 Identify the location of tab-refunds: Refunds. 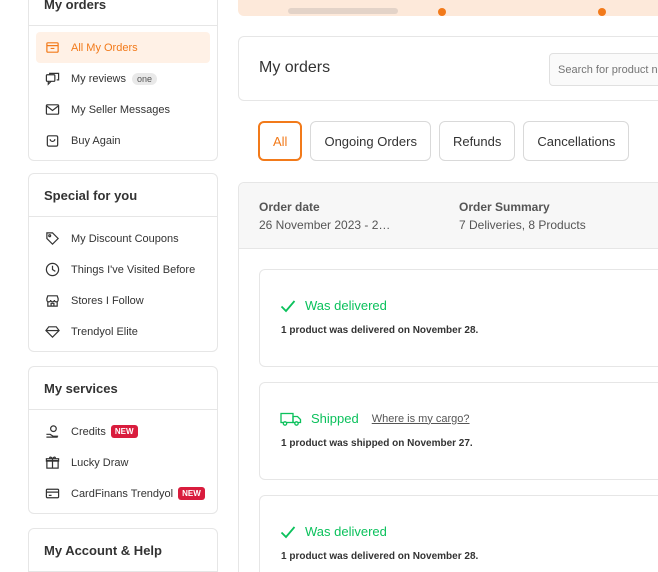
(477, 141).